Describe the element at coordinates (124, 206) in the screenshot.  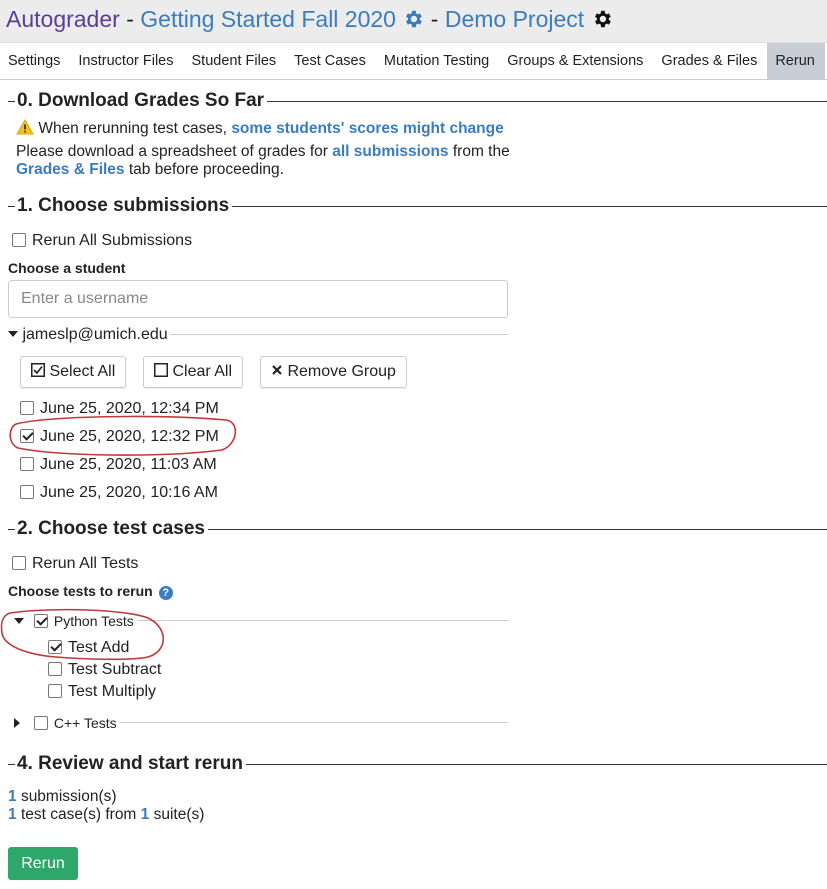
I see `section-title: 1. Choose submissions` at that location.